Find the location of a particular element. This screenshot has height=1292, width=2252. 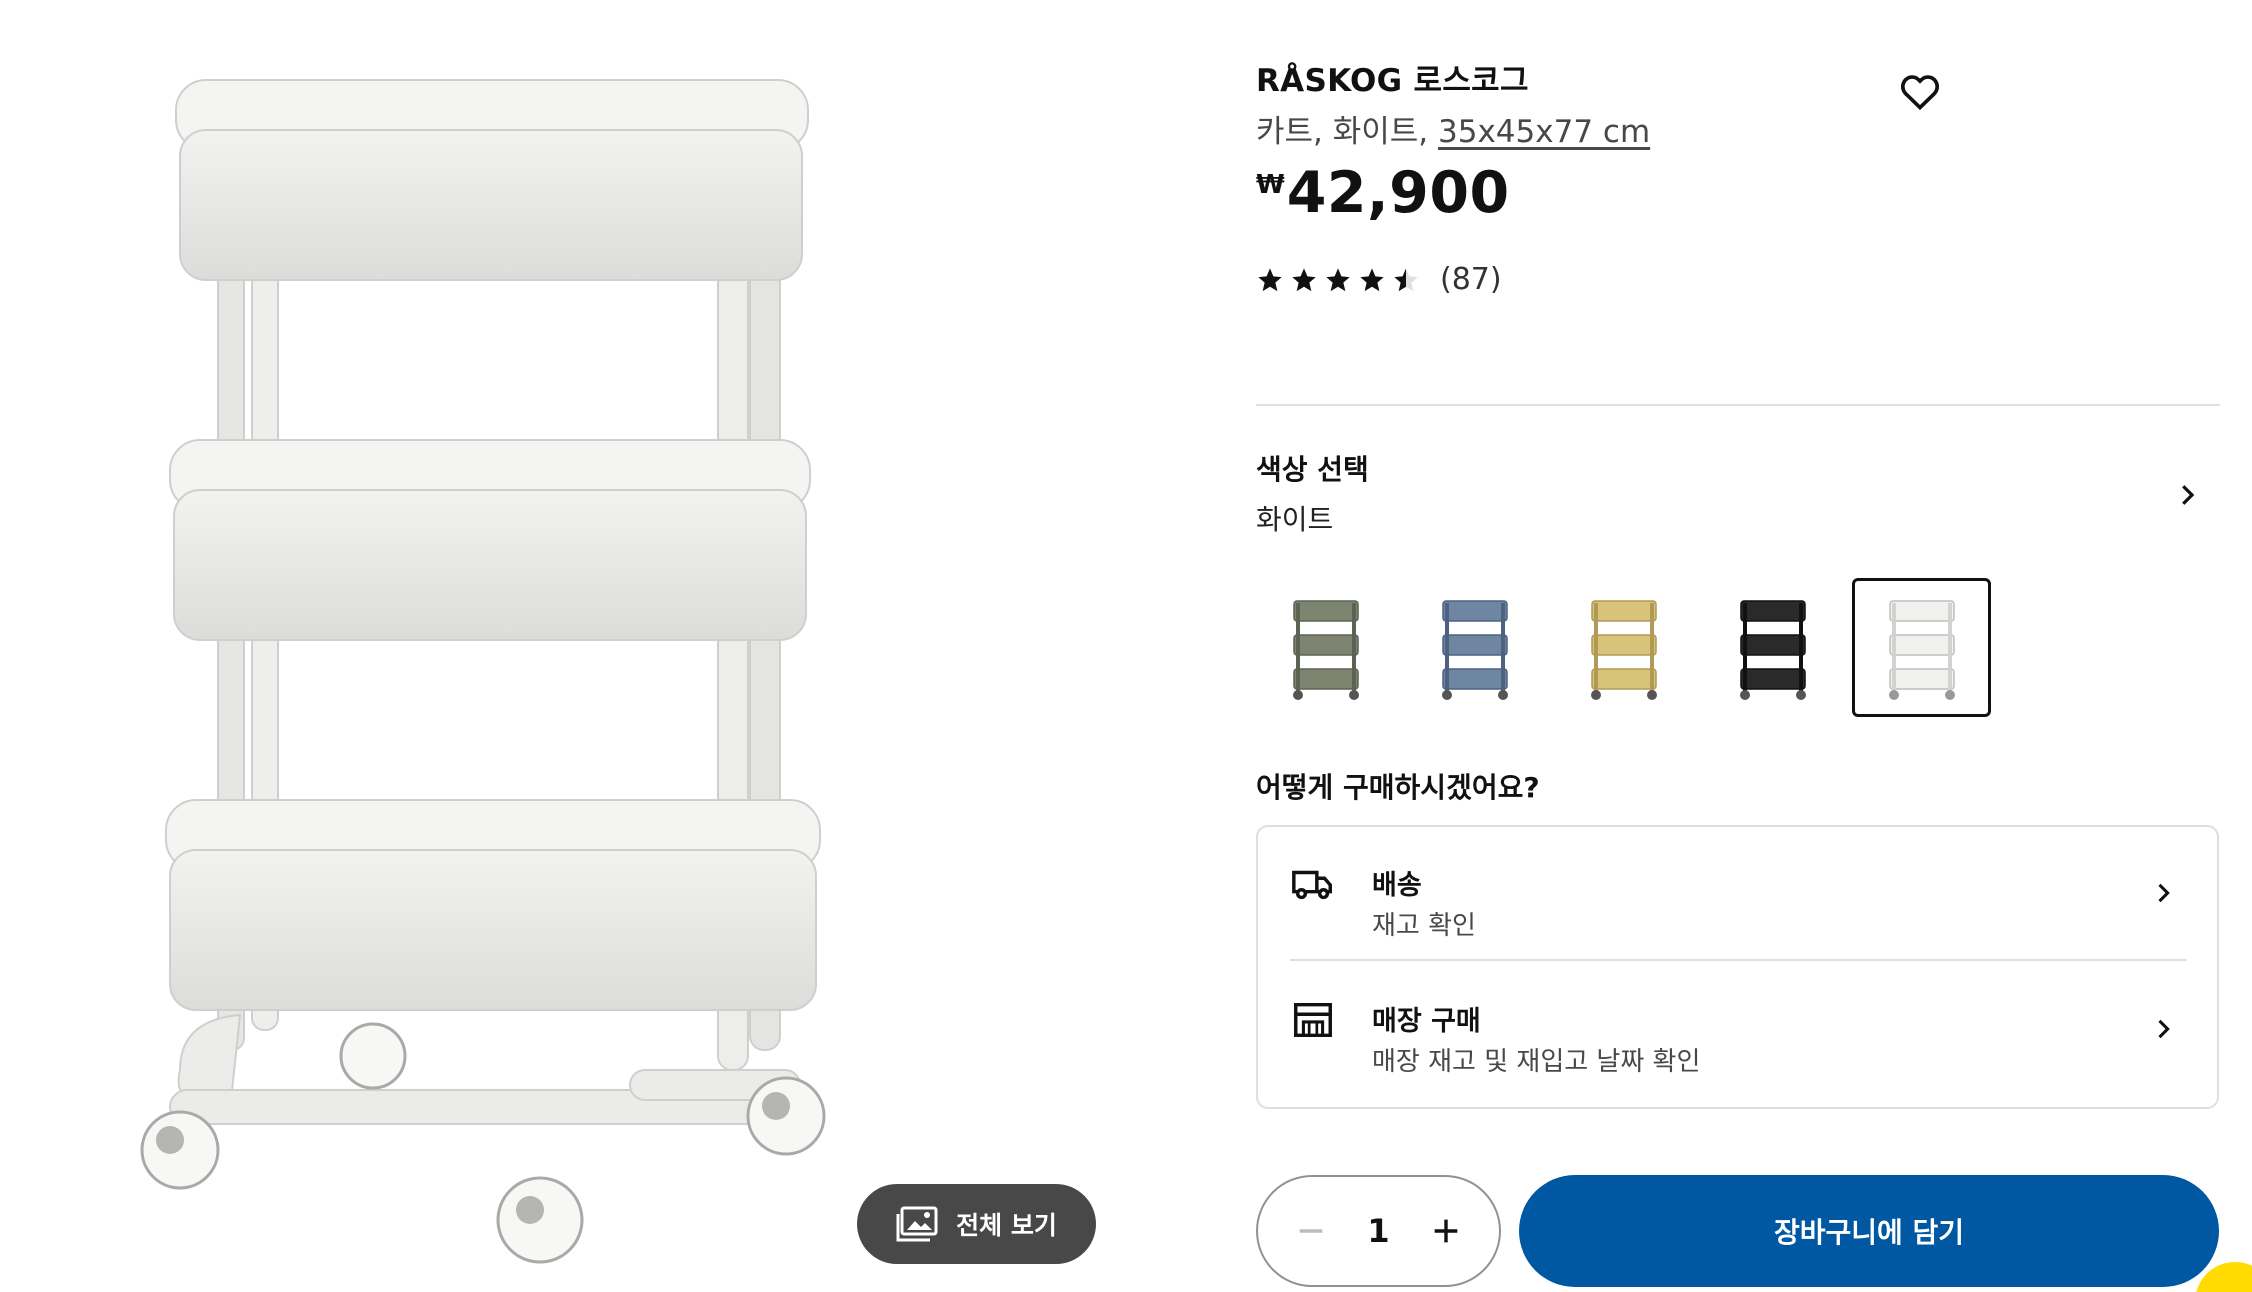

store-option: 매장 구매 매장 재고 및 재입고 날짜 확인 is located at coordinates (1738, 1030).